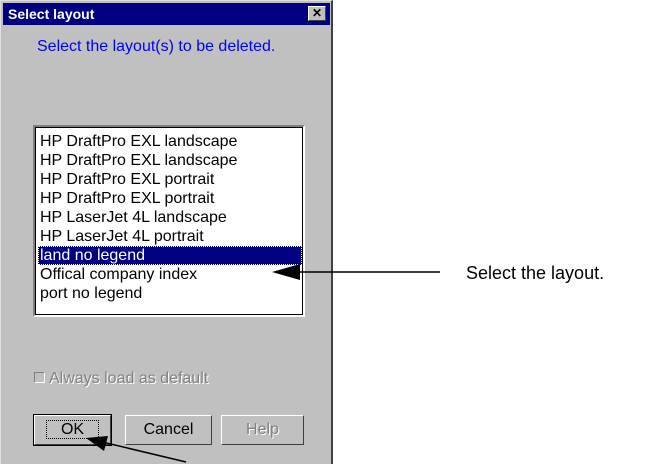 The width and height of the screenshot is (655, 464). Describe the element at coordinates (142, 451) in the screenshot. I see `ok-arrow-line` at that location.